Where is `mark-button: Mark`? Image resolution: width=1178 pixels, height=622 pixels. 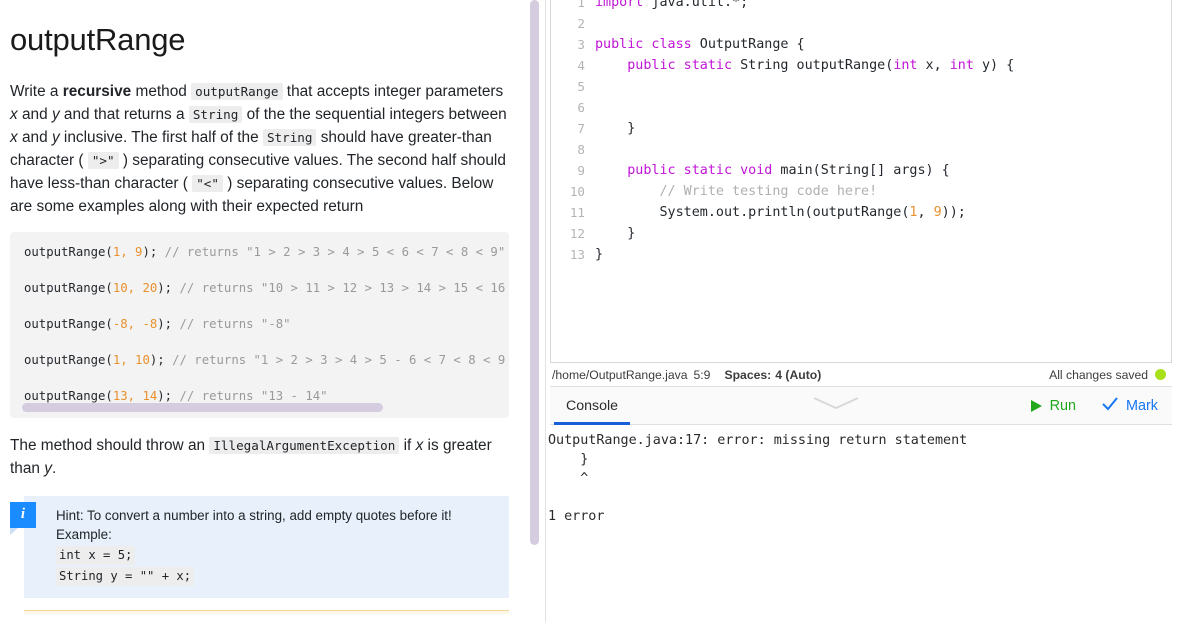 mark-button: Mark is located at coordinates (1130, 405).